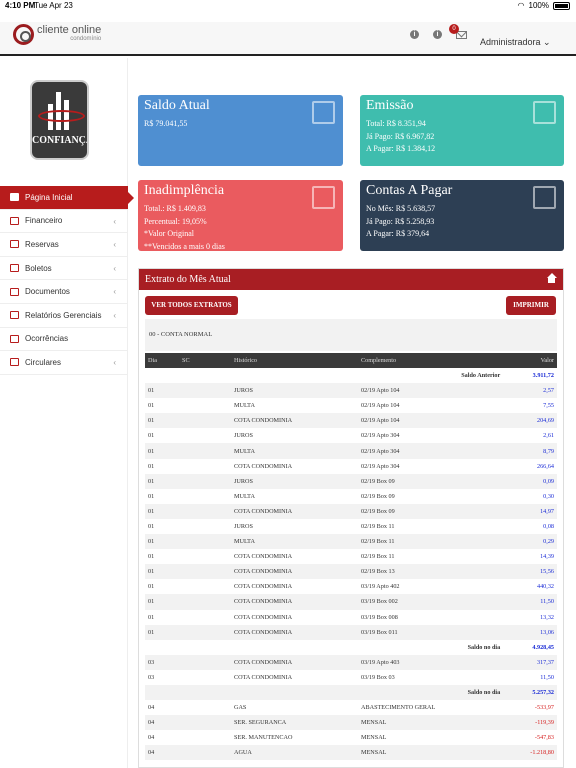 The height and width of the screenshot is (768, 576). I want to click on value-cell: -1.218,80, so click(530, 753).